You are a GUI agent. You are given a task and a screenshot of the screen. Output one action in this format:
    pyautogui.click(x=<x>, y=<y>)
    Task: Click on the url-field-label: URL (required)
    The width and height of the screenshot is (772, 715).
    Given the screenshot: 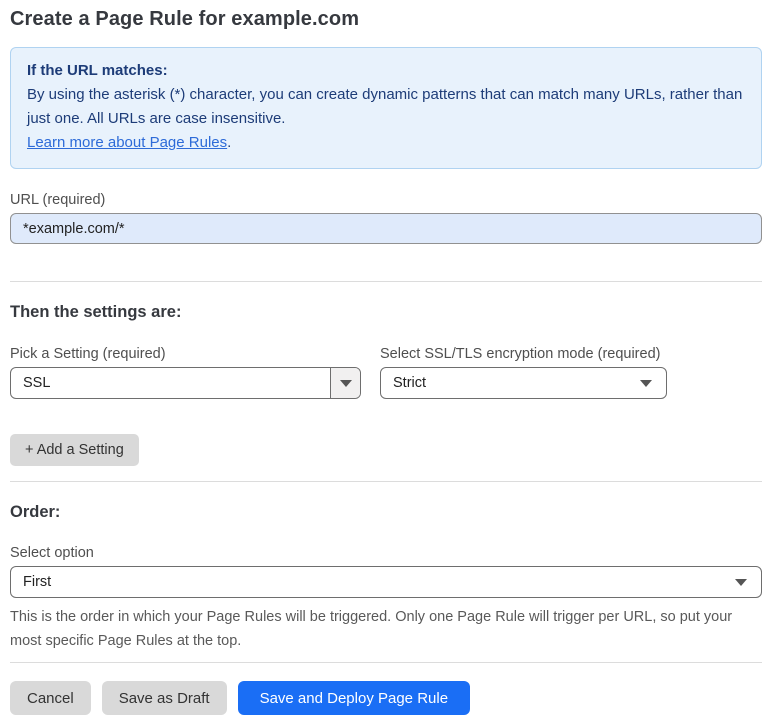 What is the action you would take?
    pyautogui.click(x=58, y=200)
    